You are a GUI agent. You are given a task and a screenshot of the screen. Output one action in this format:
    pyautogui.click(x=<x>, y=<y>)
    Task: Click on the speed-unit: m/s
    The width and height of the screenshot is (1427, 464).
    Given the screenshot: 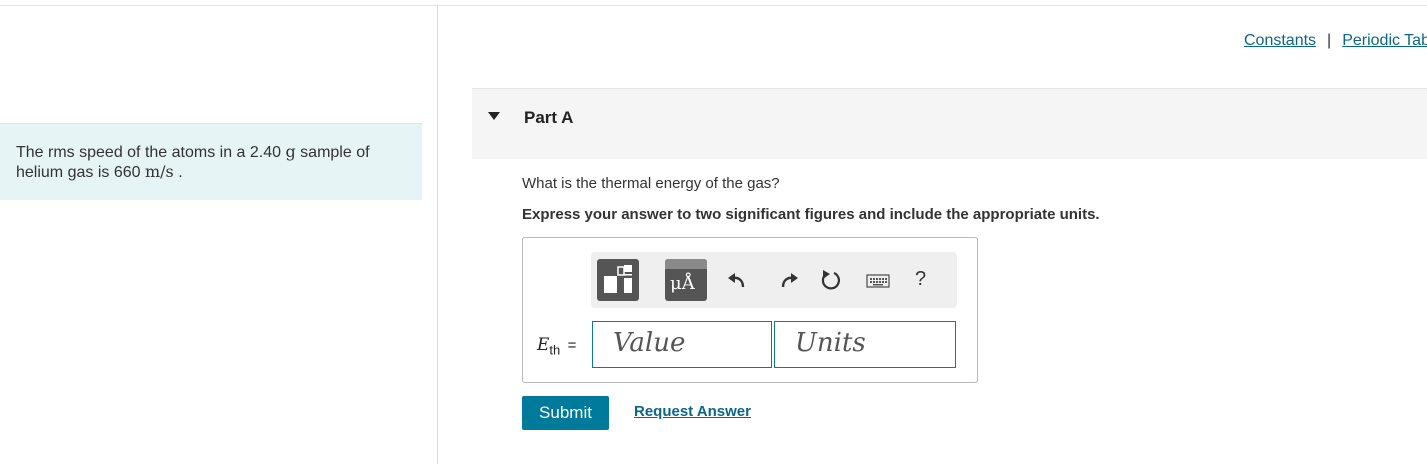 What is the action you would take?
    pyautogui.click(x=159, y=171)
    